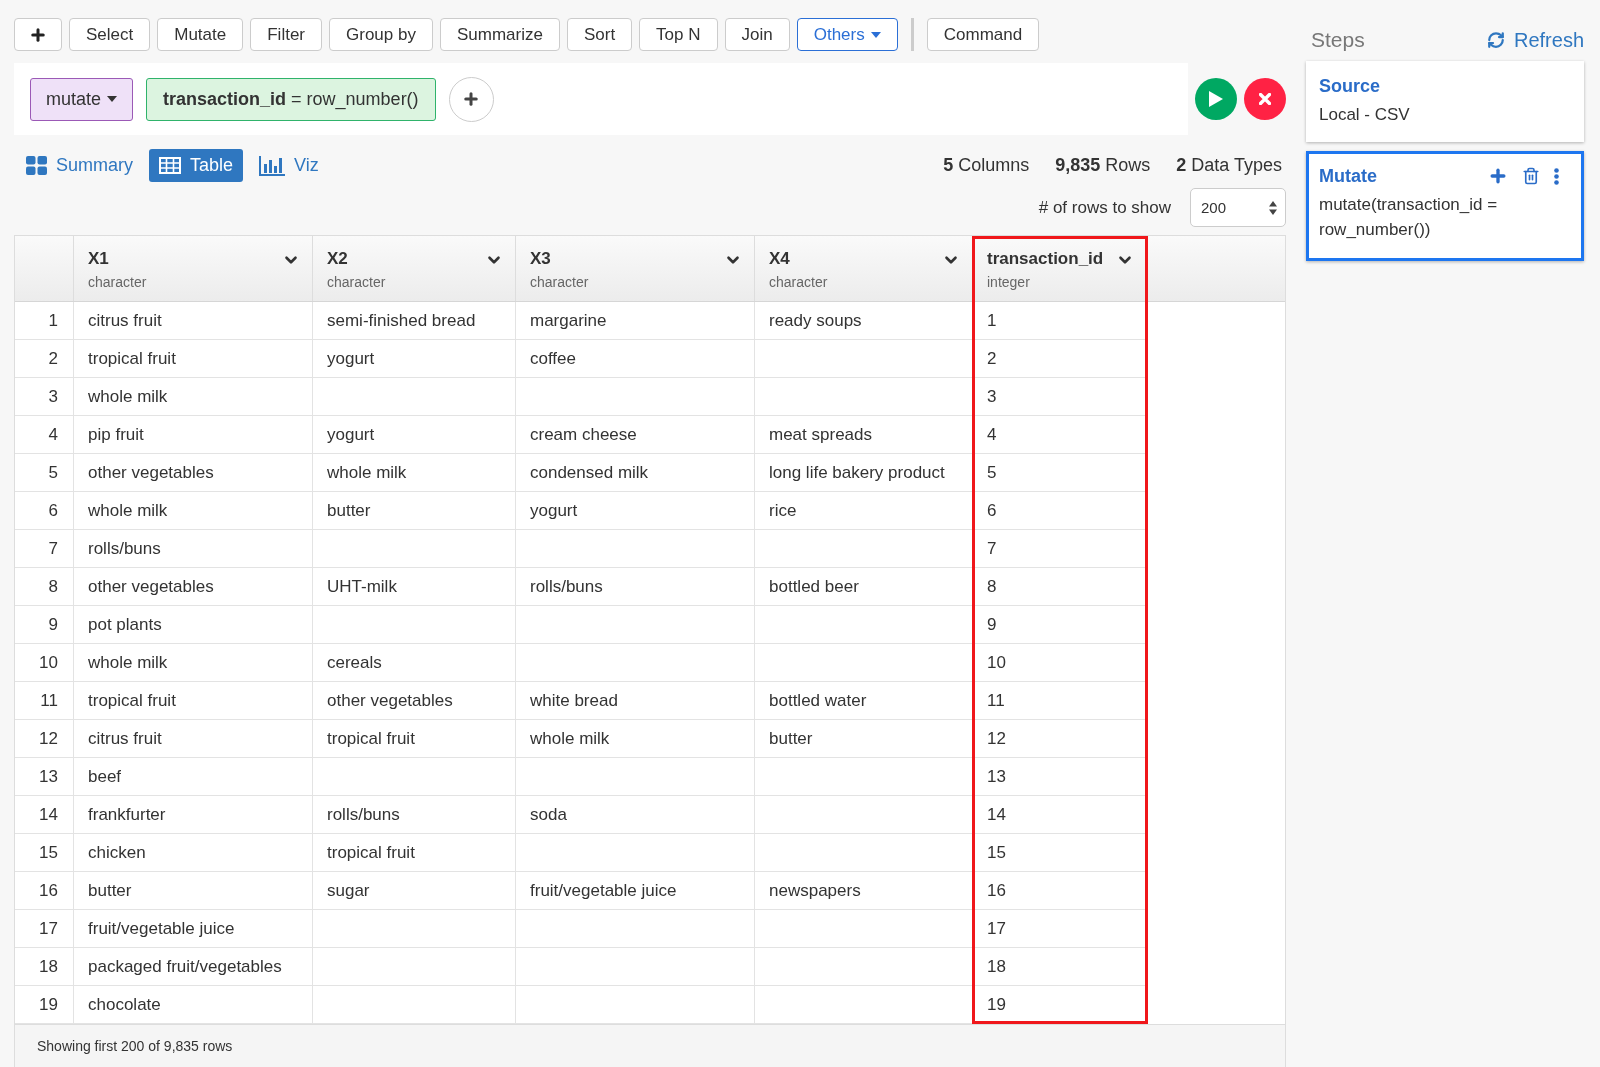 Image resolution: width=1600 pixels, height=1067 pixels. I want to click on close-icon, so click(1265, 99).